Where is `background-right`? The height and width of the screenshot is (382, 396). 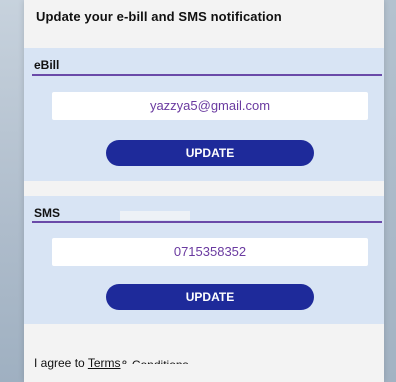
background-right is located at coordinates (389, 191).